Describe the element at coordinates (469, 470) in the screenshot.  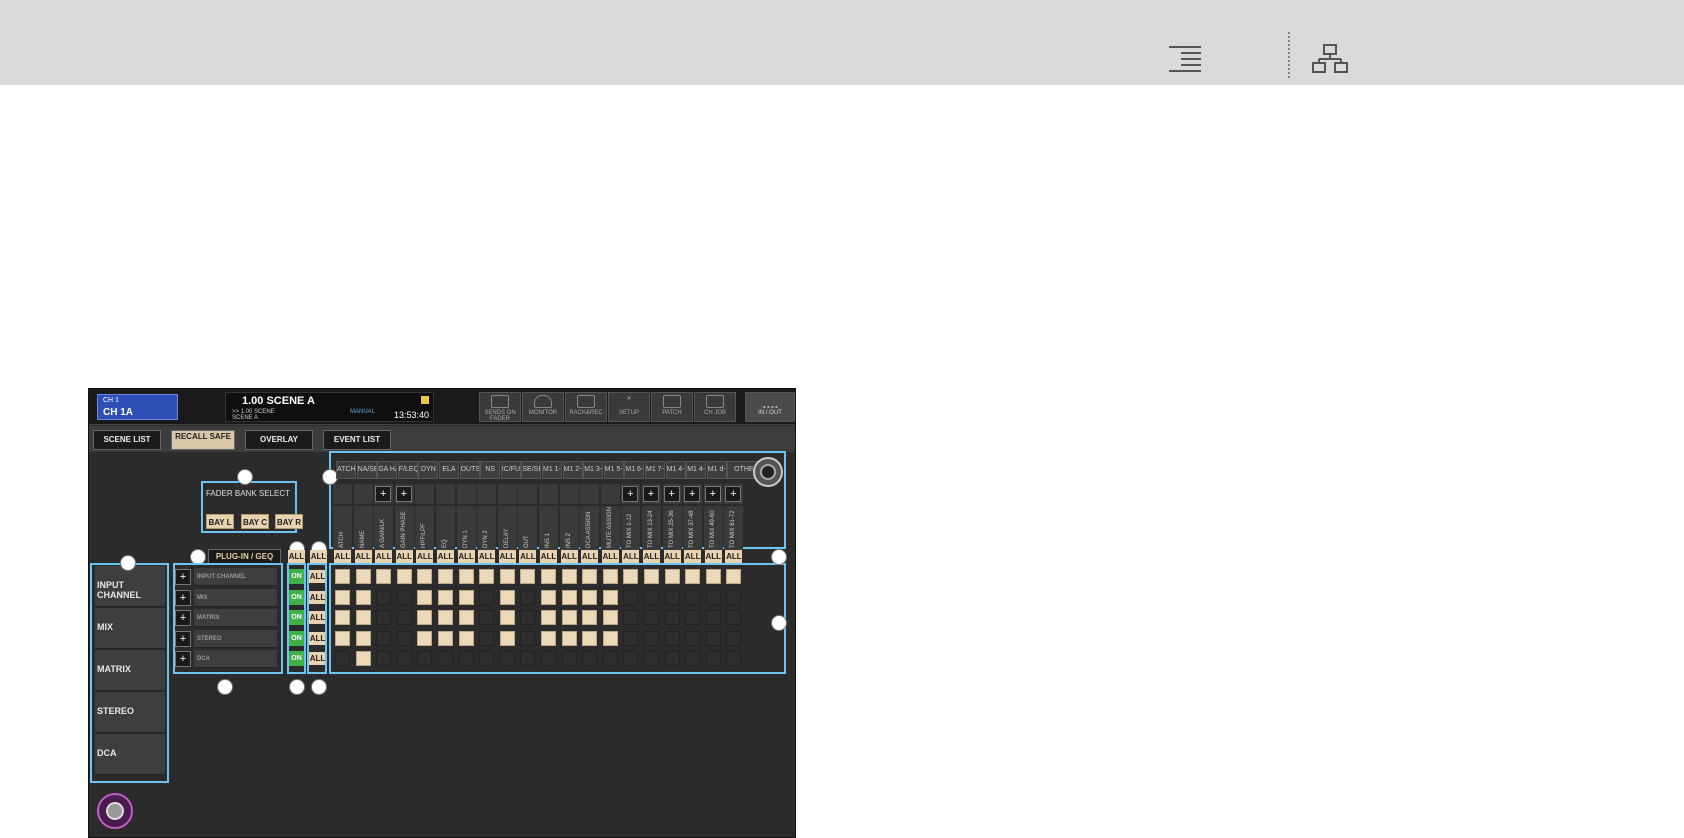
I see `category-tab: OUTS` at that location.